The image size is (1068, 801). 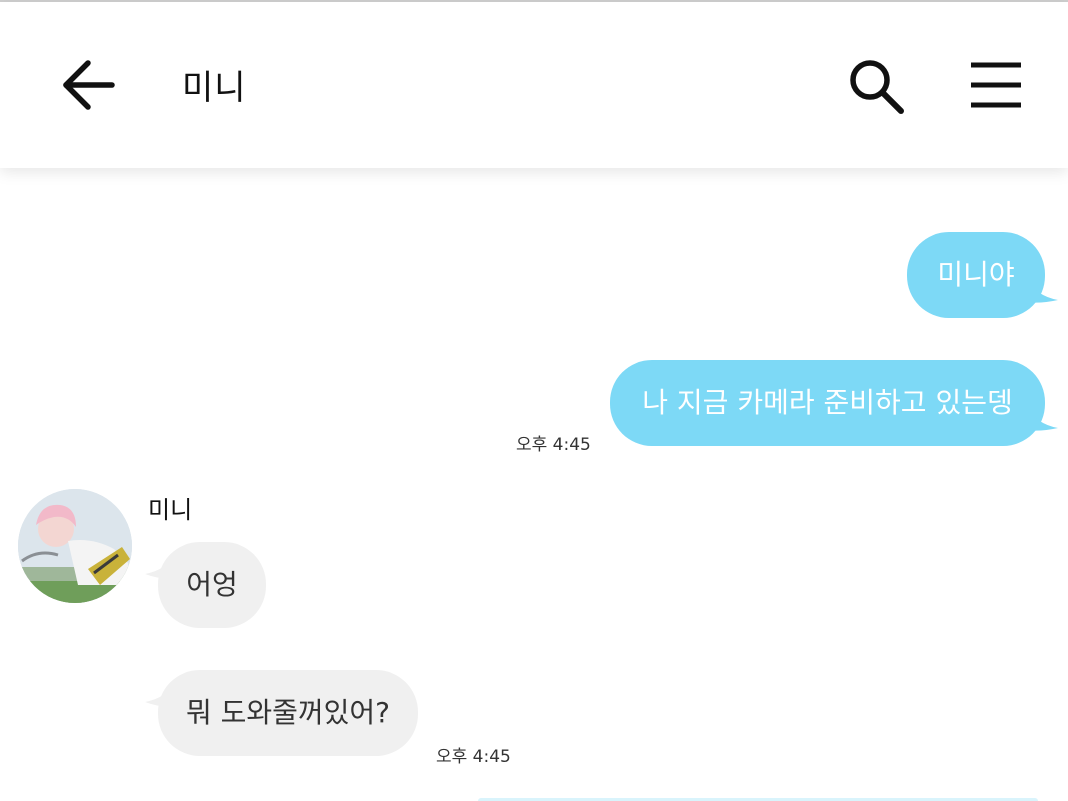 I want to click on search-icon, so click(x=877, y=87).